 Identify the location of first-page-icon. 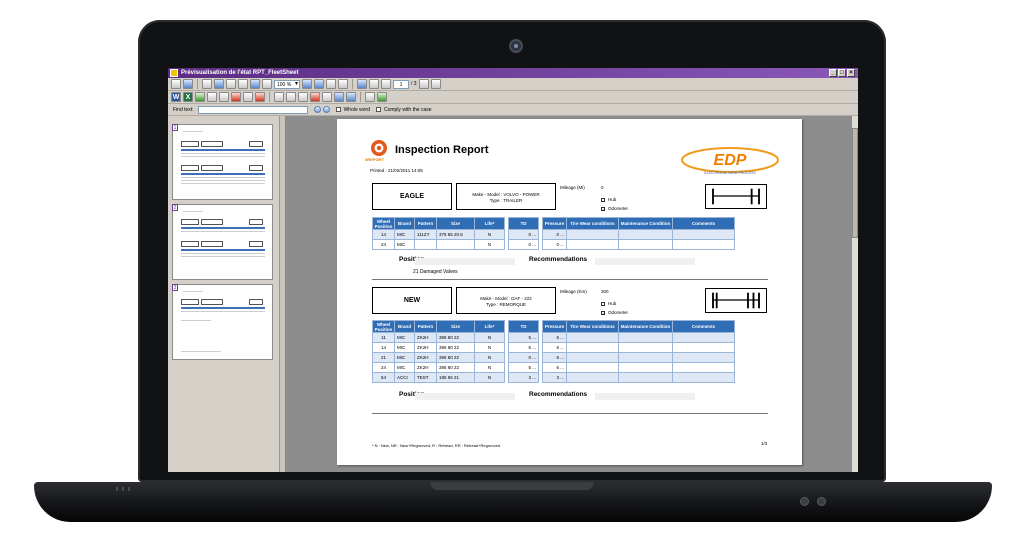
(374, 84).